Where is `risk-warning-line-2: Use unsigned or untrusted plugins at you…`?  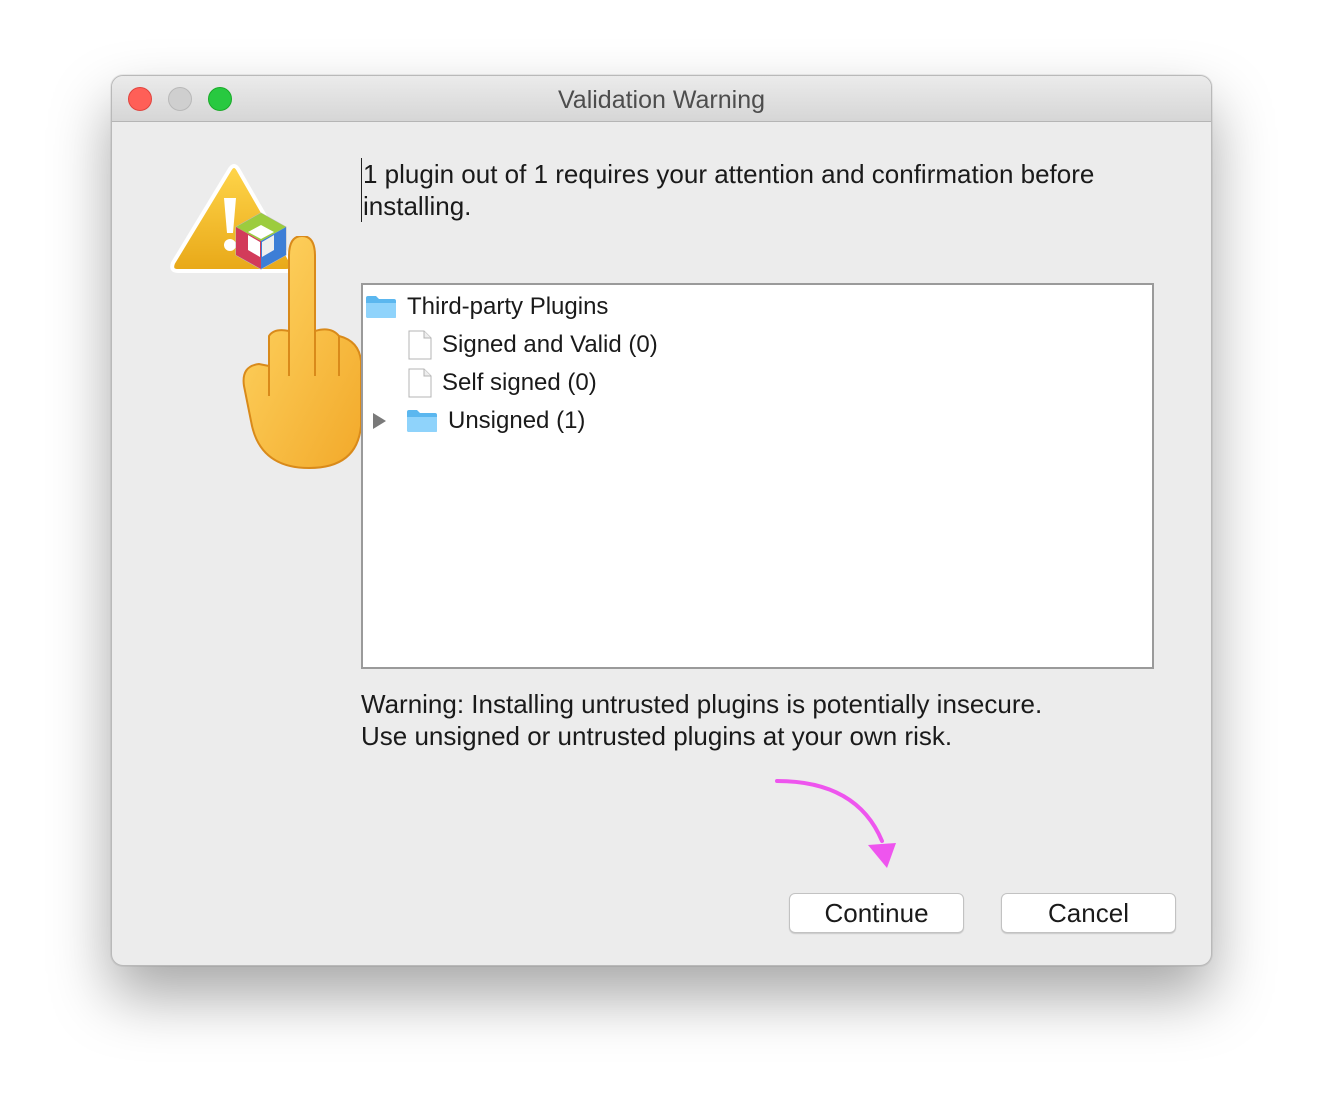 risk-warning-line-2: Use unsigned or untrusted plugins at you… is located at coordinates (657, 736).